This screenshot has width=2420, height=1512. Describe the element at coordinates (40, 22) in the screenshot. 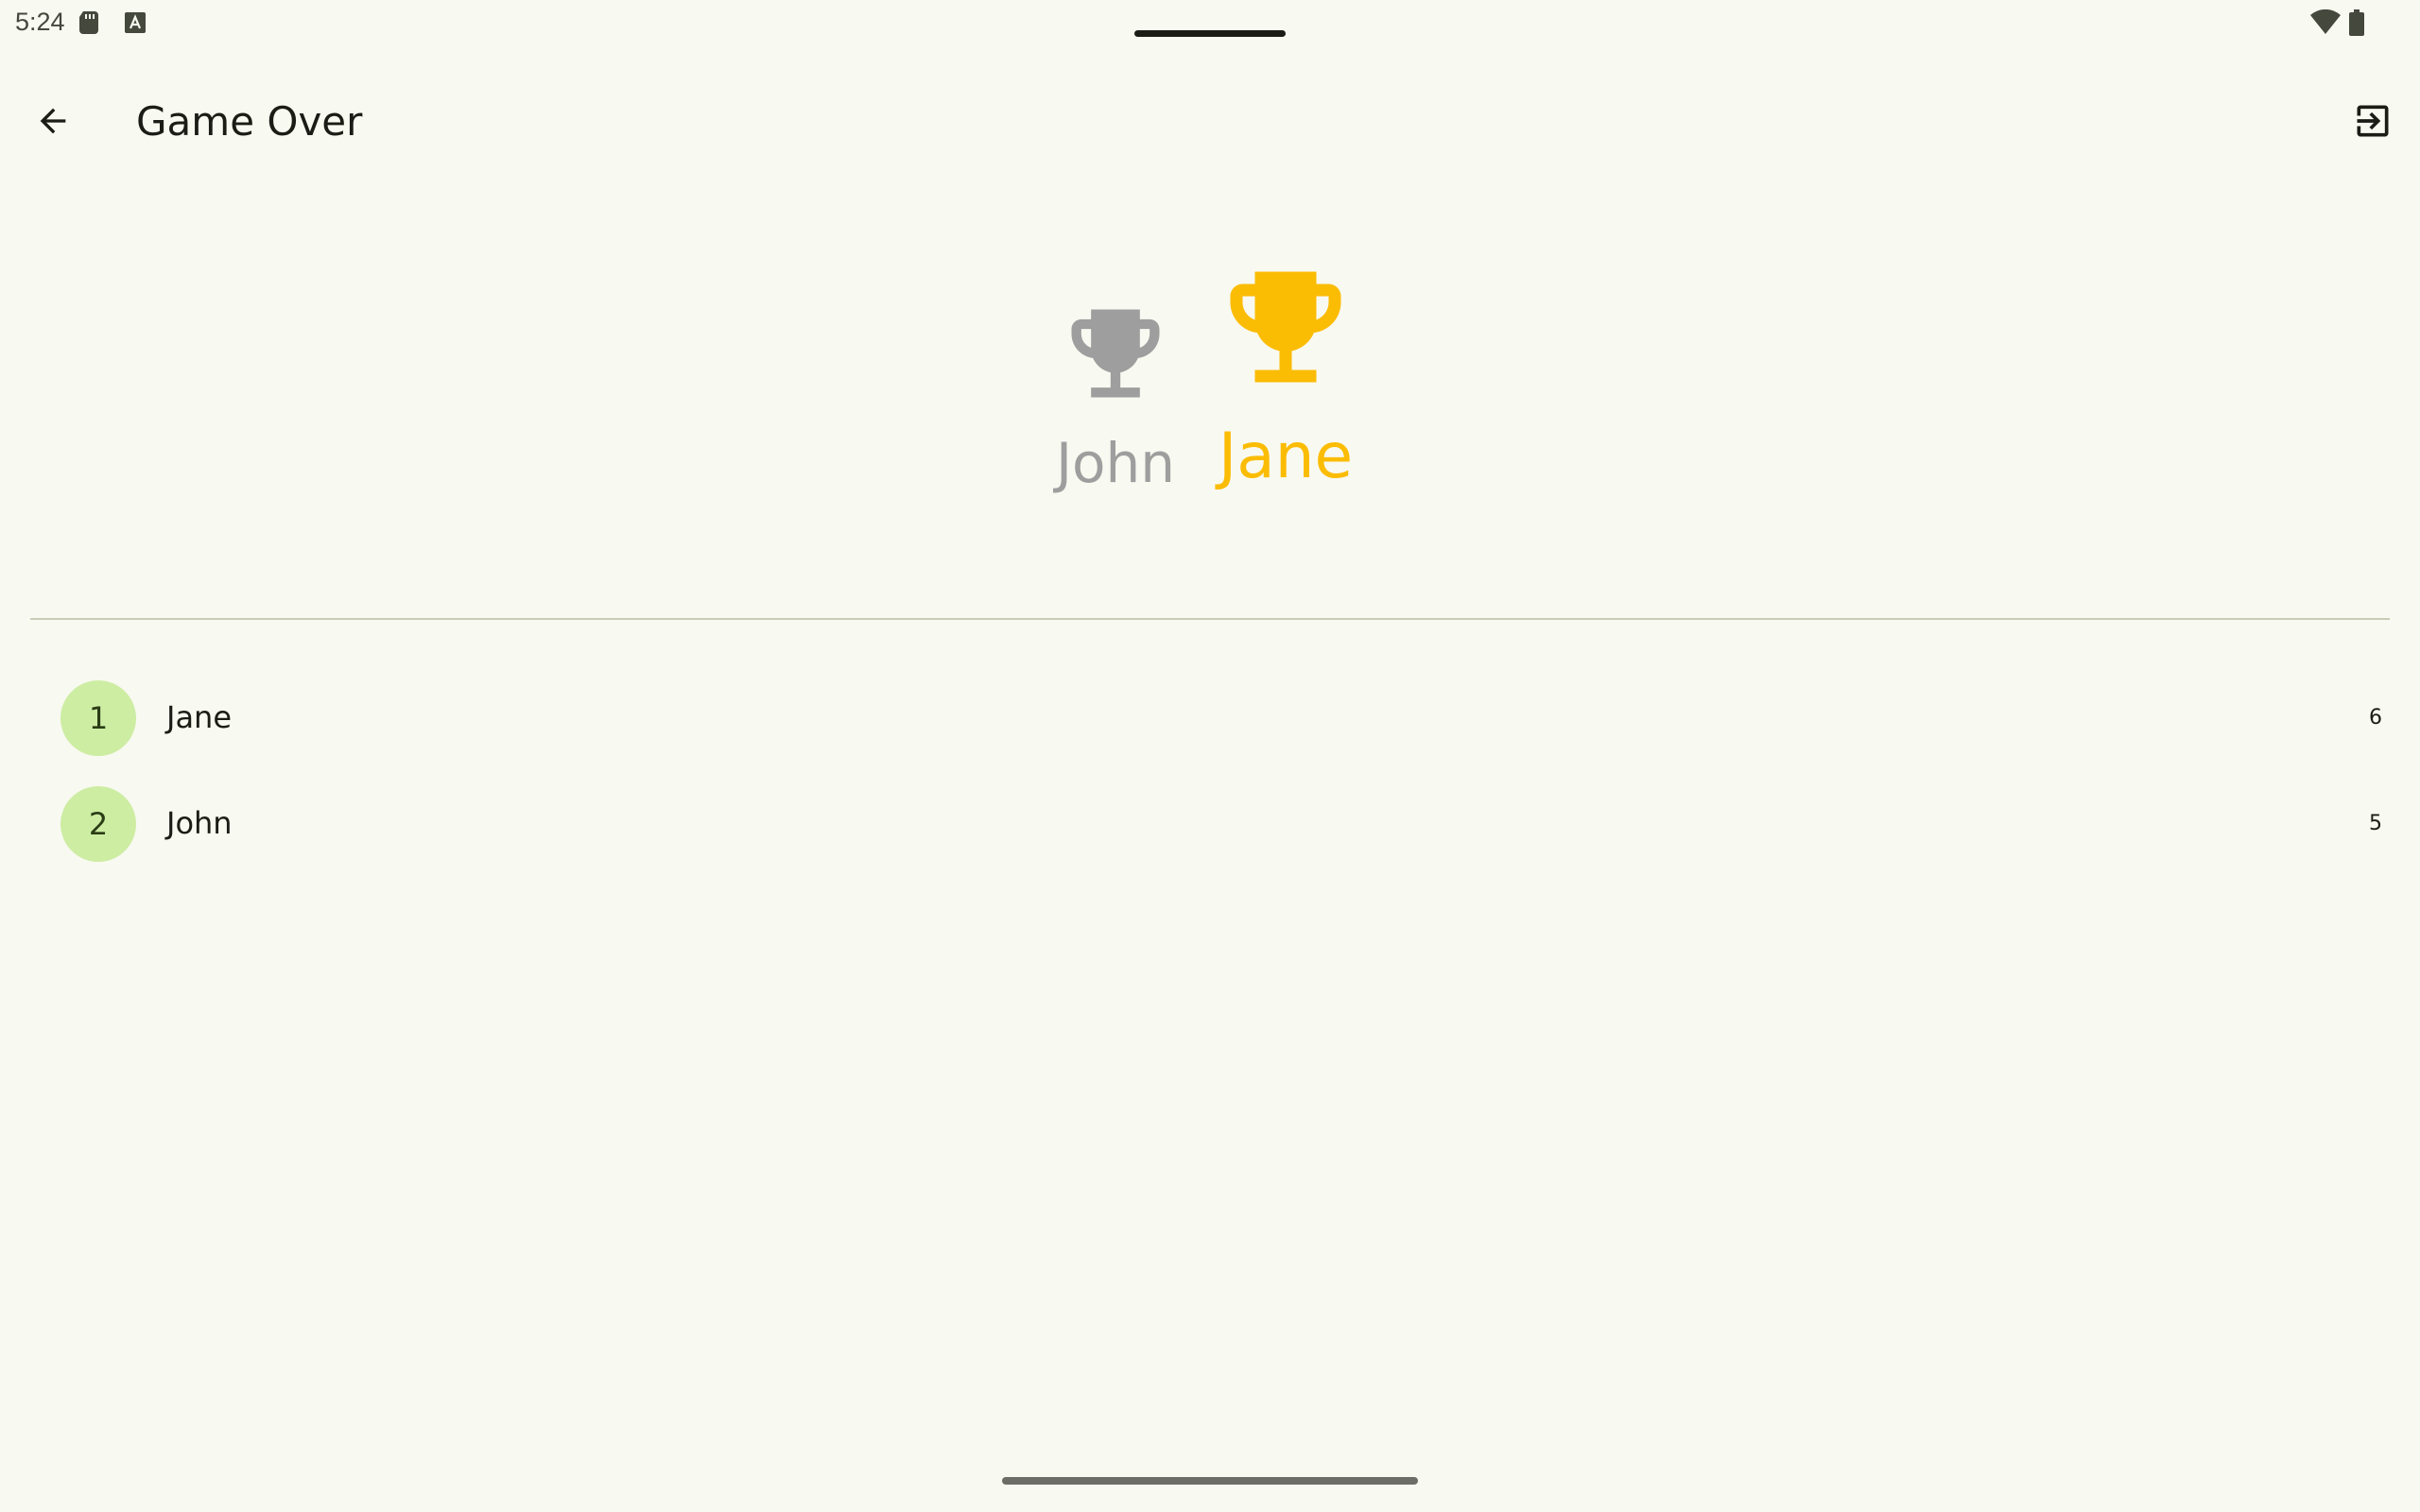

I see `status-time: 5:24` at that location.